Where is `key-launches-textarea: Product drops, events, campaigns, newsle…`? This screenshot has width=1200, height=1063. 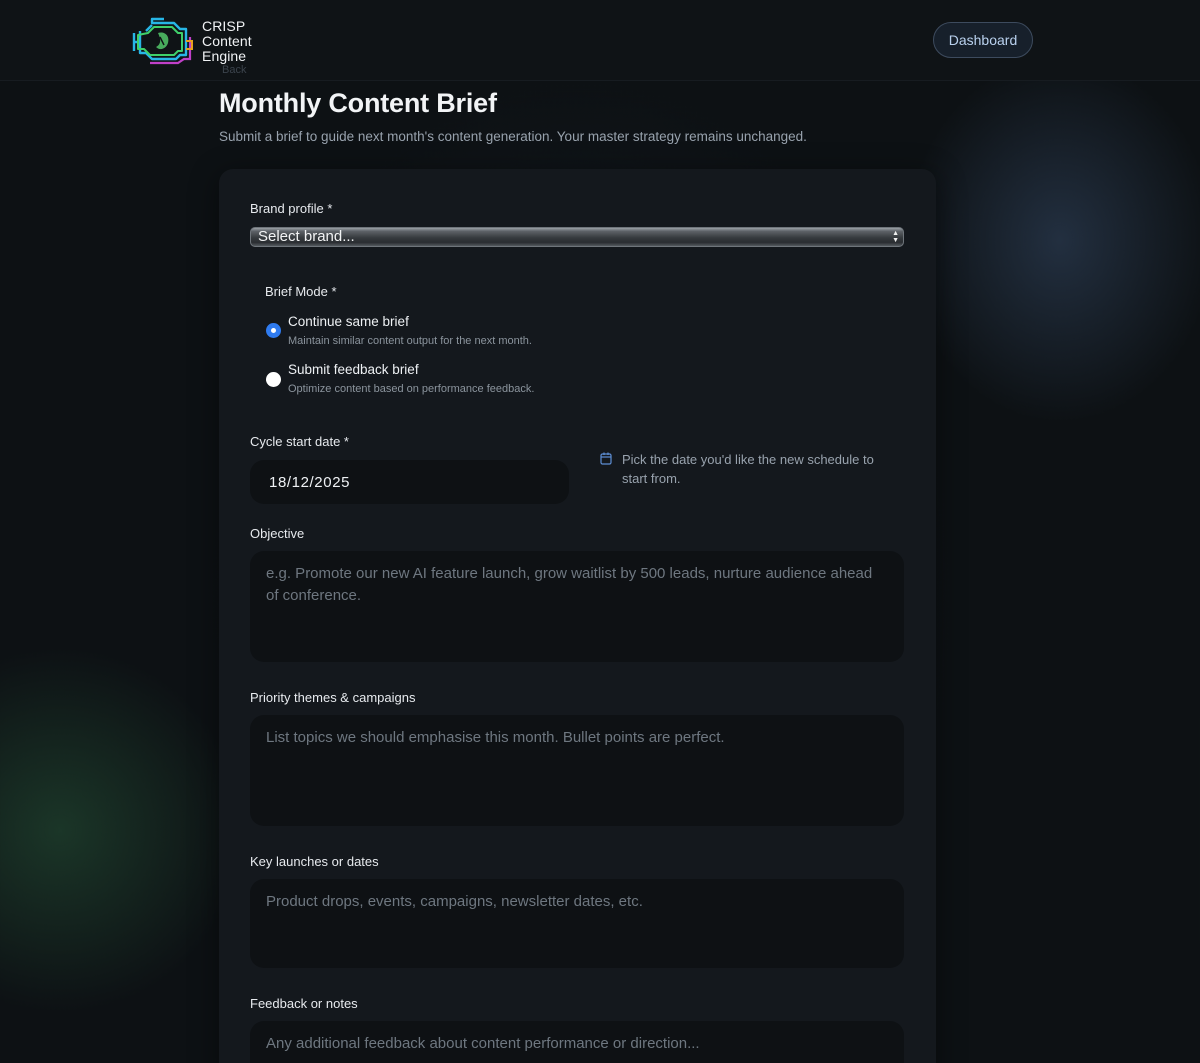 key-launches-textarea: Product drops, events, campaigns, newsle… is located at coordinates (577, 923).